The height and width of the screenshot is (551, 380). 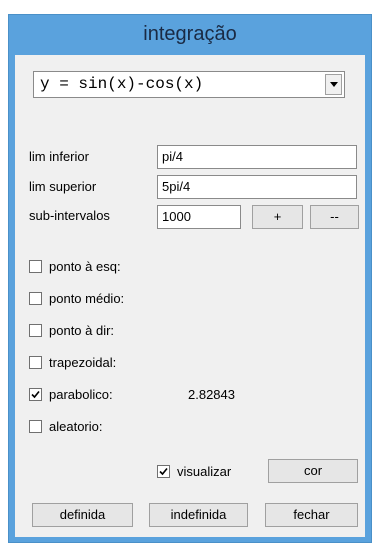 What do you see at coordinates (122, 84) in the screenshot?
I see `function-select-value: y = sin(x)-cos(x)` at bounding box center [122, 84].